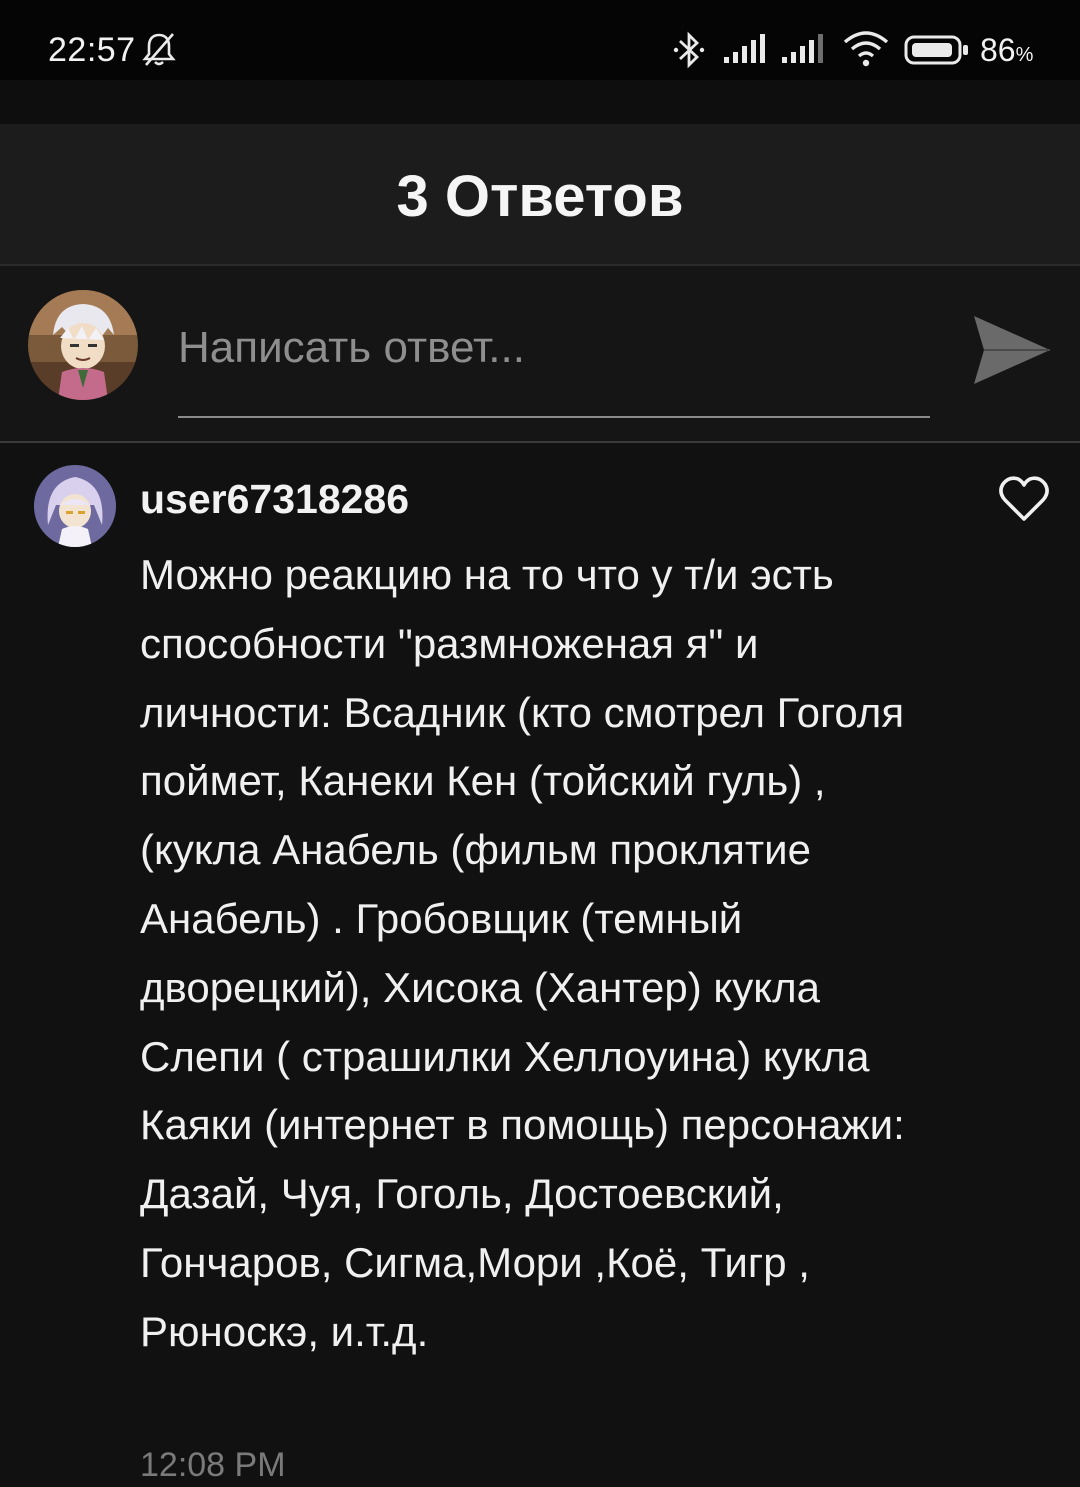 The width and height of the screenshot is (1080, 1487). Describe the element at coordinates (92, 50) in the screenshot. I see `status-time: 22:57` at that location.